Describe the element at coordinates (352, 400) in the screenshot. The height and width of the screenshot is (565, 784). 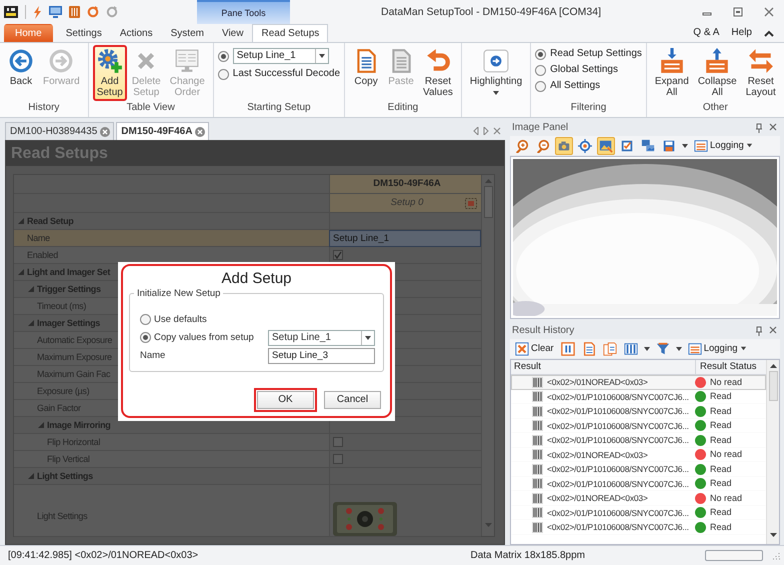
I see `cancel-button: Cancel` at that location.